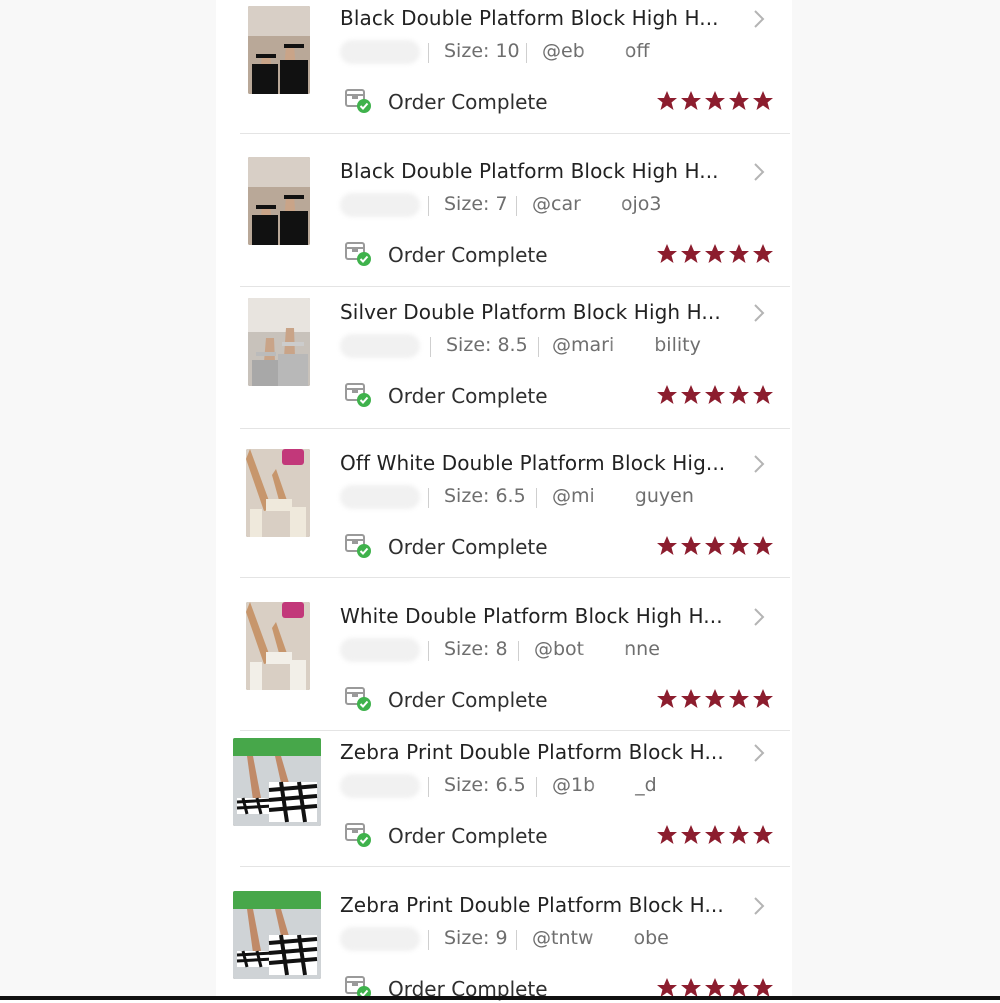 Image resolution: width=1000 pixels, height=1003 pixels. Describe the element at coordinates (487, 345) in the screenshot. I see `size-label: Size: 8.5` at that location.